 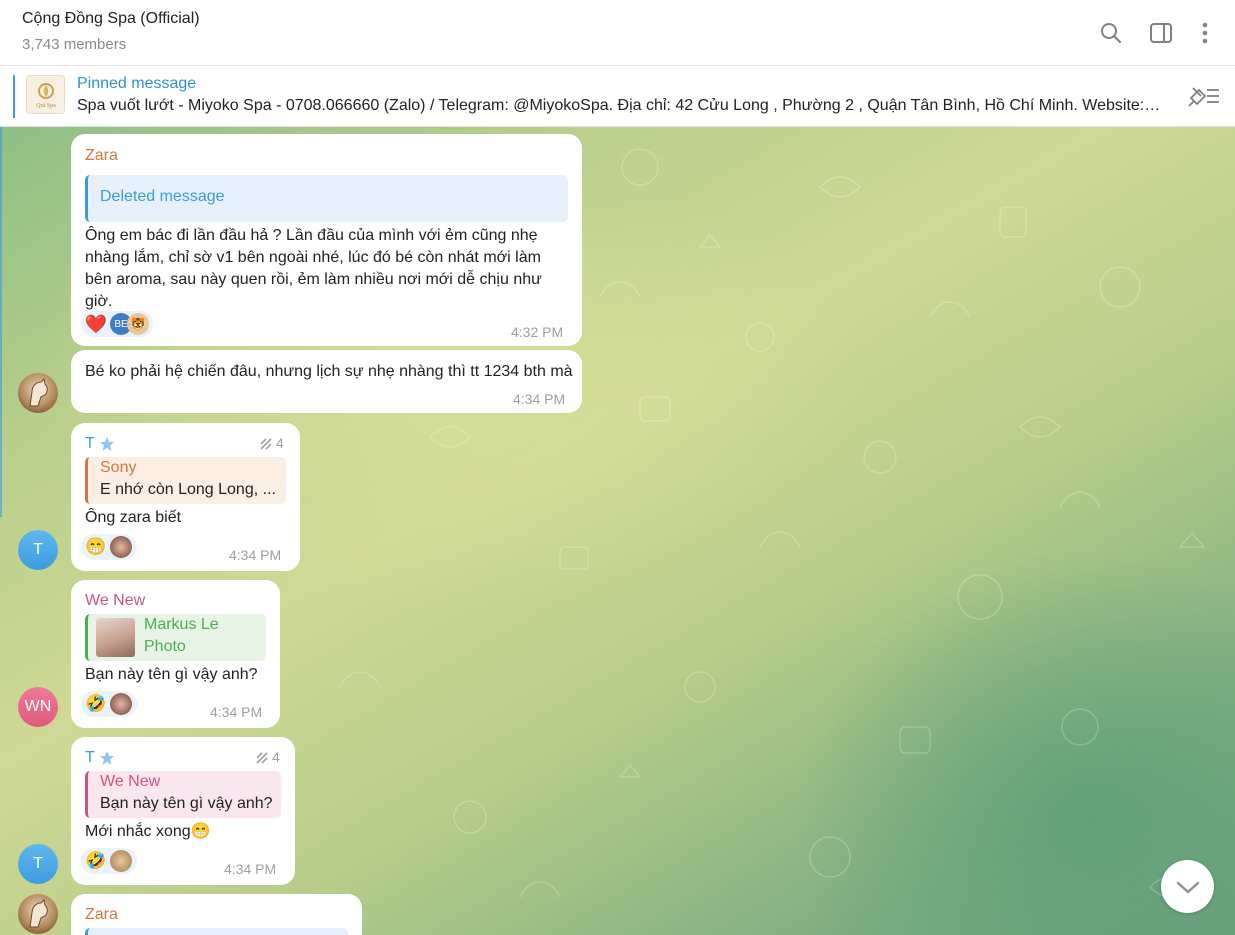 What do you see at coordinates (183, 794) in the screenshot?
I see `reply-quote: We New Bạn này tên gì vậy anh?` at bounding box center [183, 794].